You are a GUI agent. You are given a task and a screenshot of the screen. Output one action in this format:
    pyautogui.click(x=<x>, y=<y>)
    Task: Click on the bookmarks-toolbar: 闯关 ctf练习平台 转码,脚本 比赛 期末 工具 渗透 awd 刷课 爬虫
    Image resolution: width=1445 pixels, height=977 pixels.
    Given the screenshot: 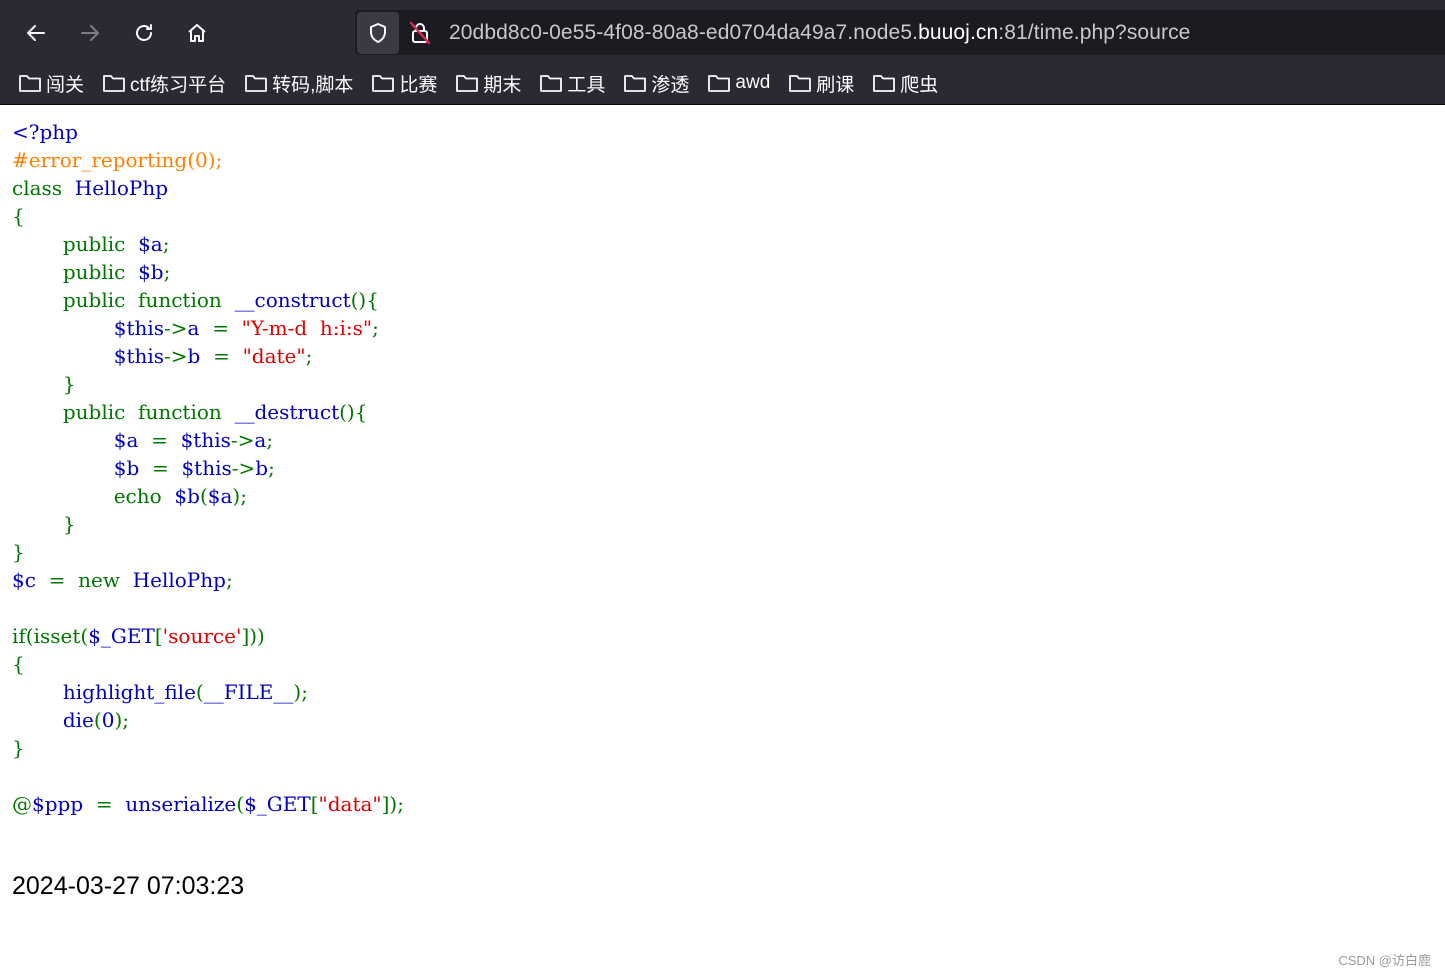 What is the action you would take?
    pyautogui.click(x=722, y=83)
    